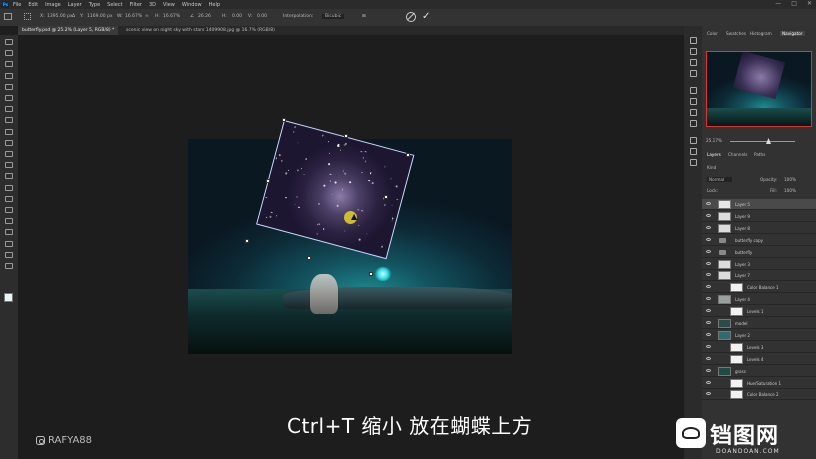 This screenshot has width=816, height=459. What do you see at coordinates (9, 42) in the screenshot?
I see `move-icon` at bounding box center [9, 42].